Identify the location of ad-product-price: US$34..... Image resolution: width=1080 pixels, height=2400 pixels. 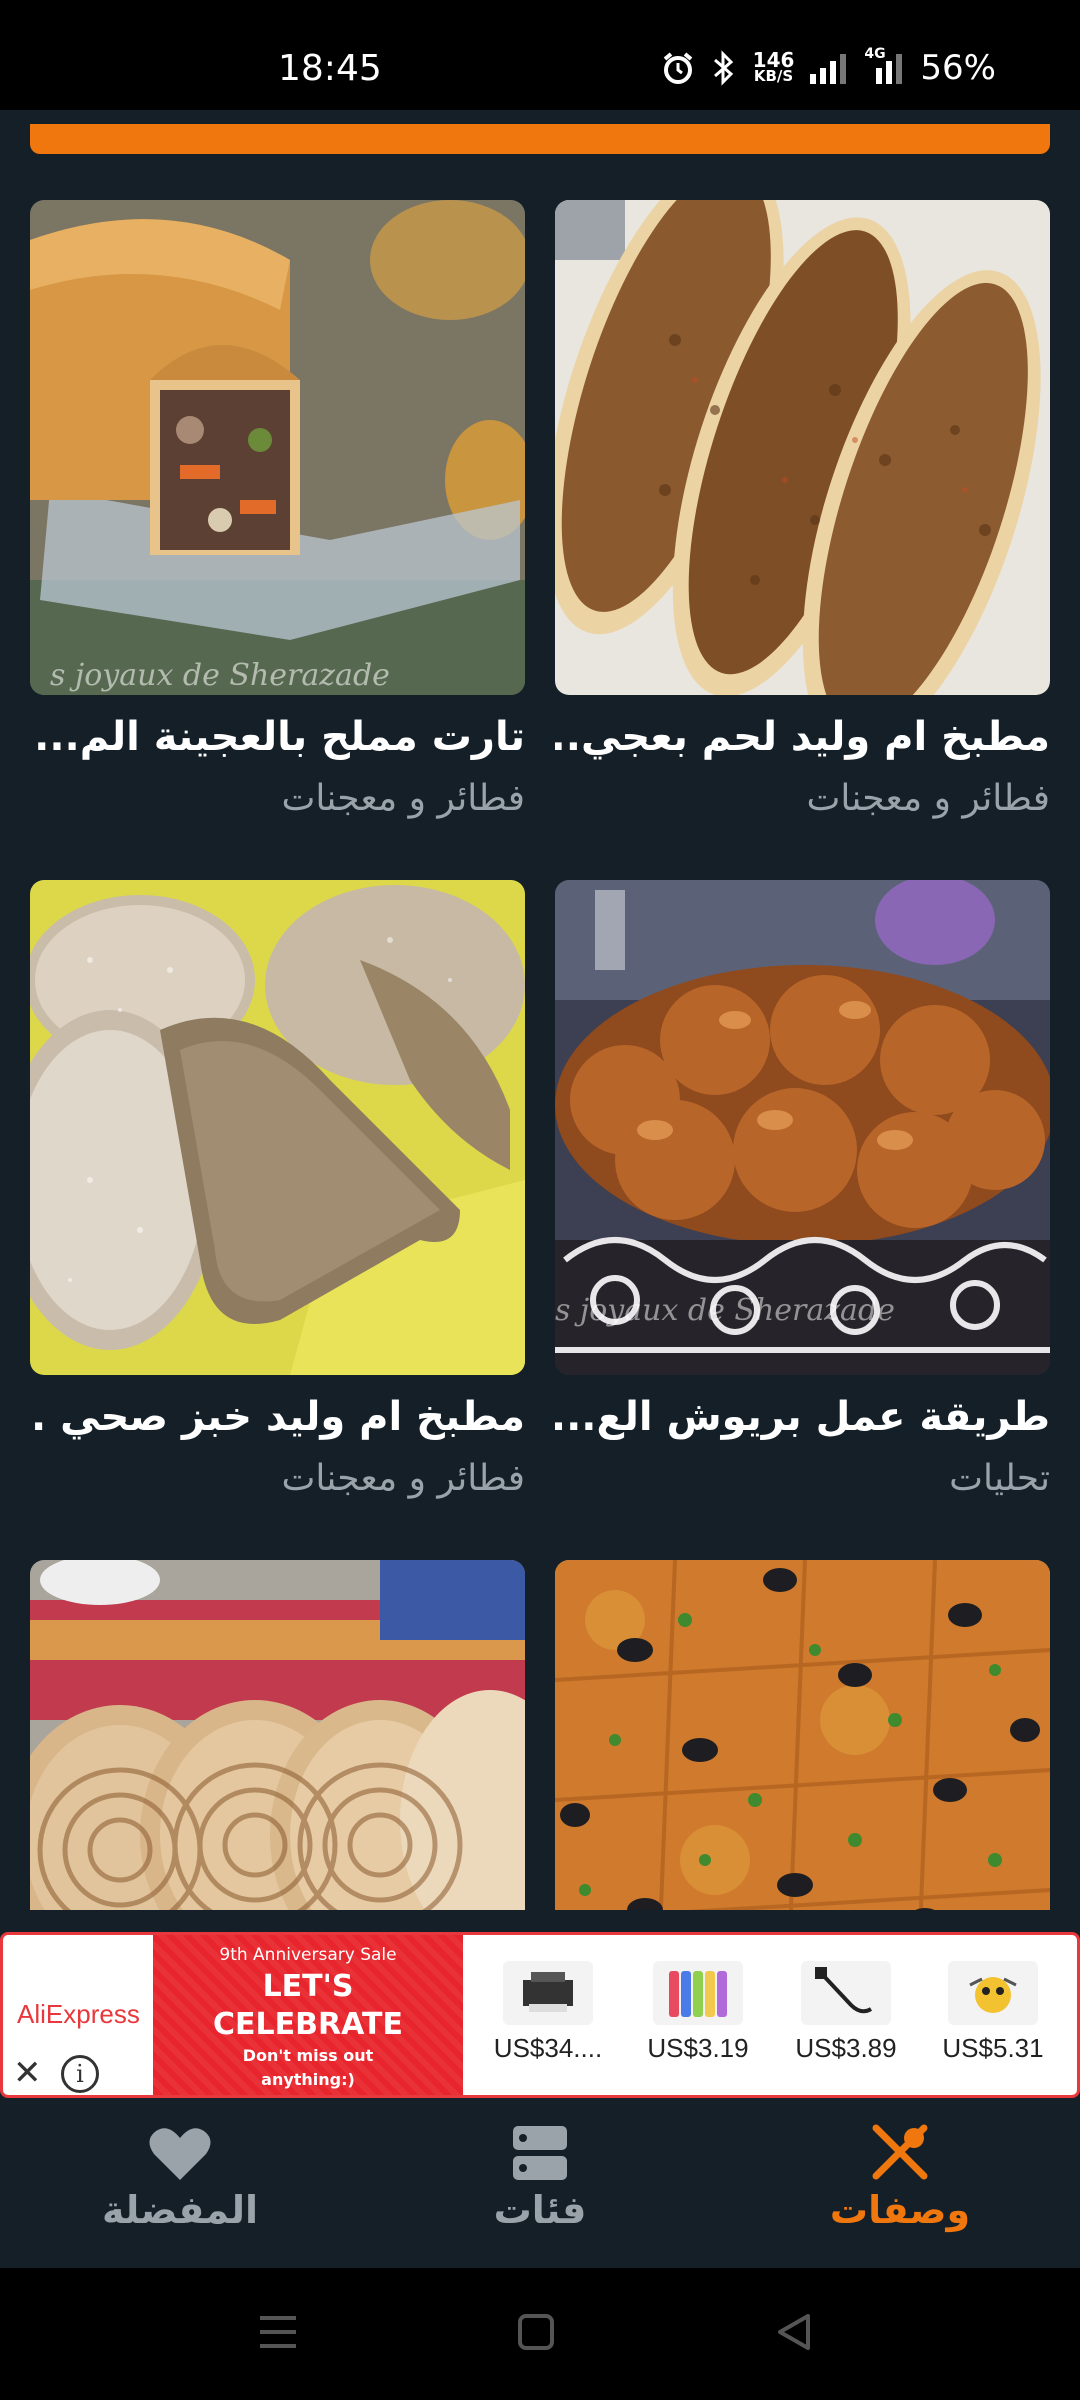
(548, 2048).